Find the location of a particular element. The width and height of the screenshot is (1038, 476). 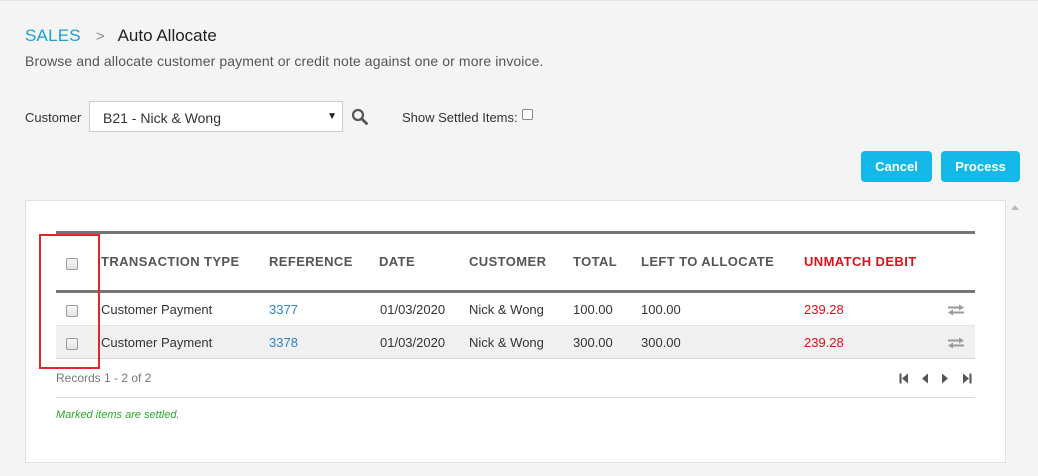

header-total: TOTAL is located at coordinates (595, 261).